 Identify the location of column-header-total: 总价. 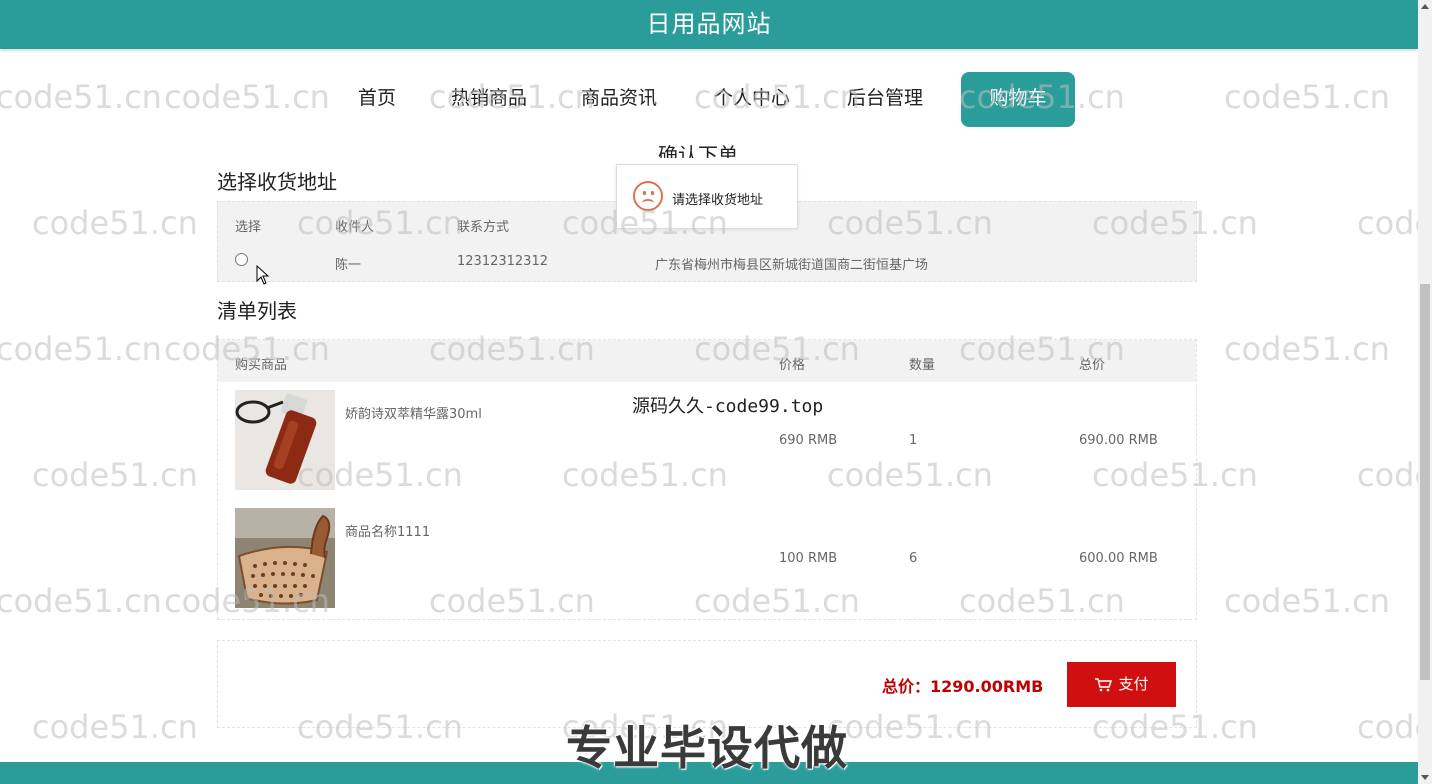
(1092, 365).